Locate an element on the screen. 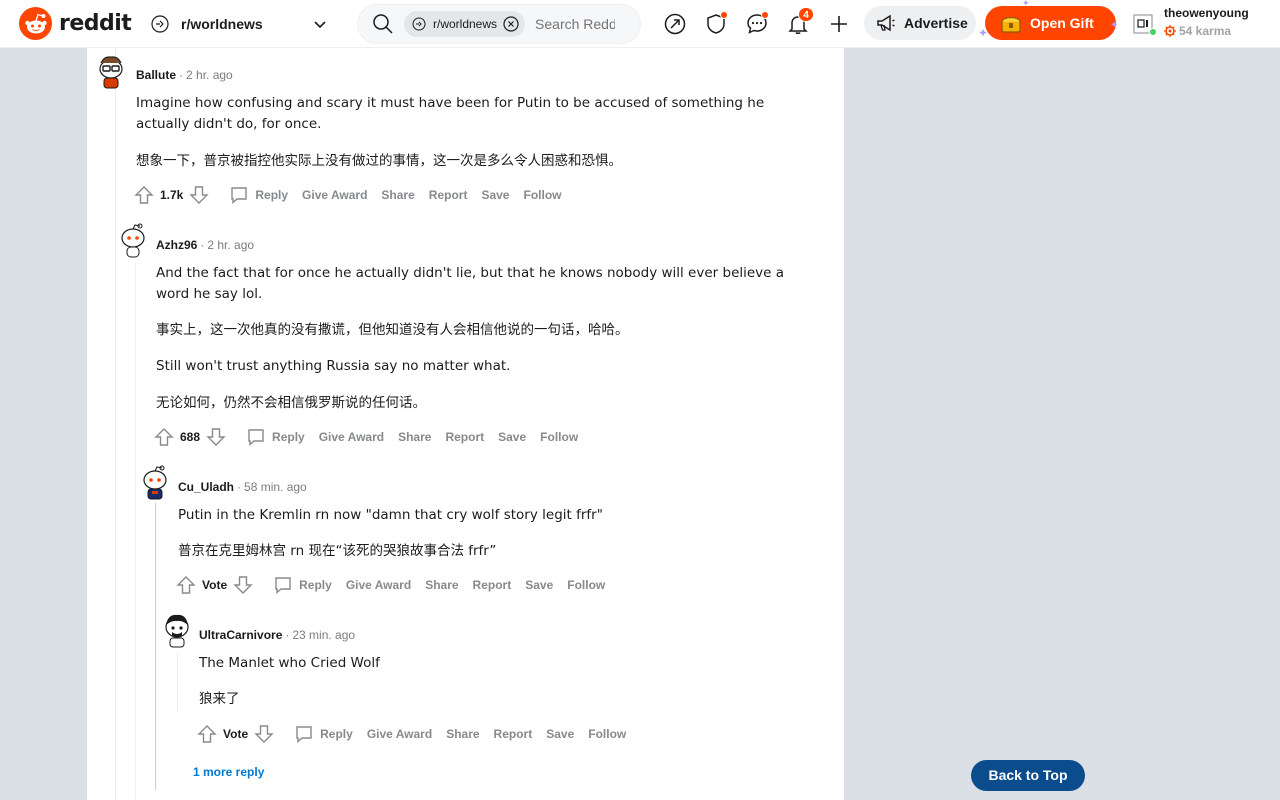  more-replies-link: 1 more reply is located at coordinates (228, 772).